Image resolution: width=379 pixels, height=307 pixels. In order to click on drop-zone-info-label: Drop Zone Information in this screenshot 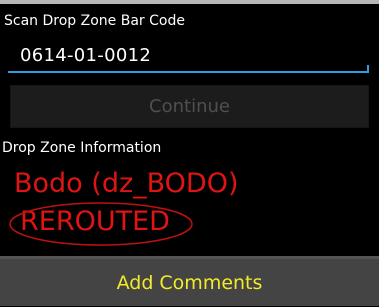, I will do `click(82, 148)`.